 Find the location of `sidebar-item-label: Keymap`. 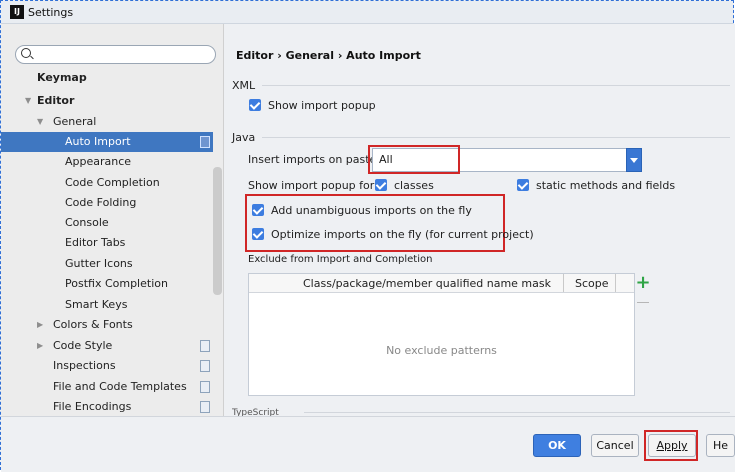

sidebar-item-label: Keymap is located at coordinates (62, 77).